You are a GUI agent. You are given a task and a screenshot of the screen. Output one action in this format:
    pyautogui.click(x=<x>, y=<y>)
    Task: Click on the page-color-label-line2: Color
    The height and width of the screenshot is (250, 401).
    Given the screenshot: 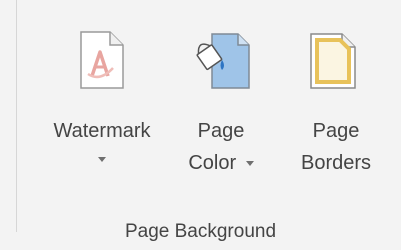 What is the action you would take?
    pyautogui.click(x=221, y=163)
    